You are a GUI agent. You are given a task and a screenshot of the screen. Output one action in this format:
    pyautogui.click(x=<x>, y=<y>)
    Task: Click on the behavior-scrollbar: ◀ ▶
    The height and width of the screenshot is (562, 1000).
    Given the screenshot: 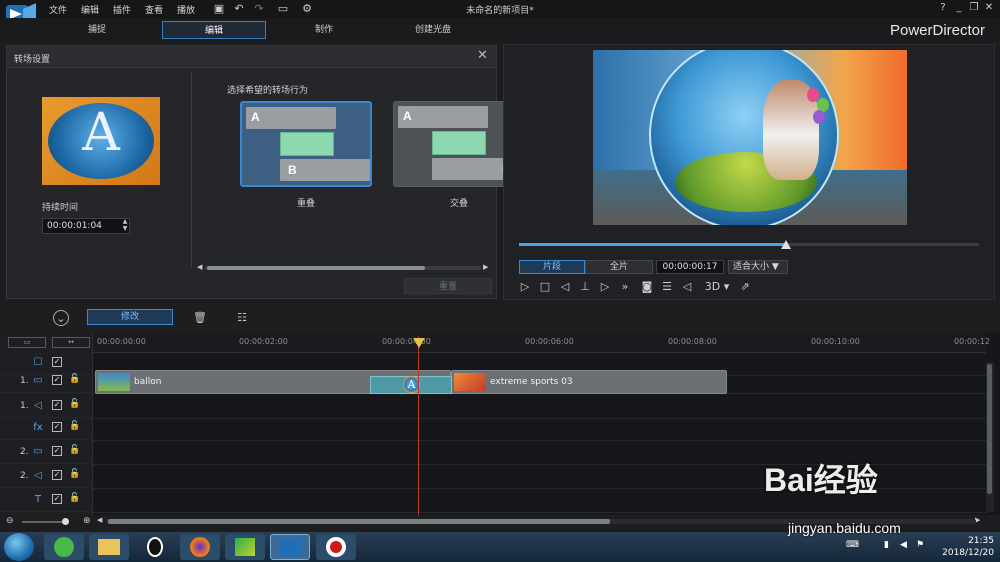 What is the action you would take?
    pyautogui.click(x=343, y=268)
    